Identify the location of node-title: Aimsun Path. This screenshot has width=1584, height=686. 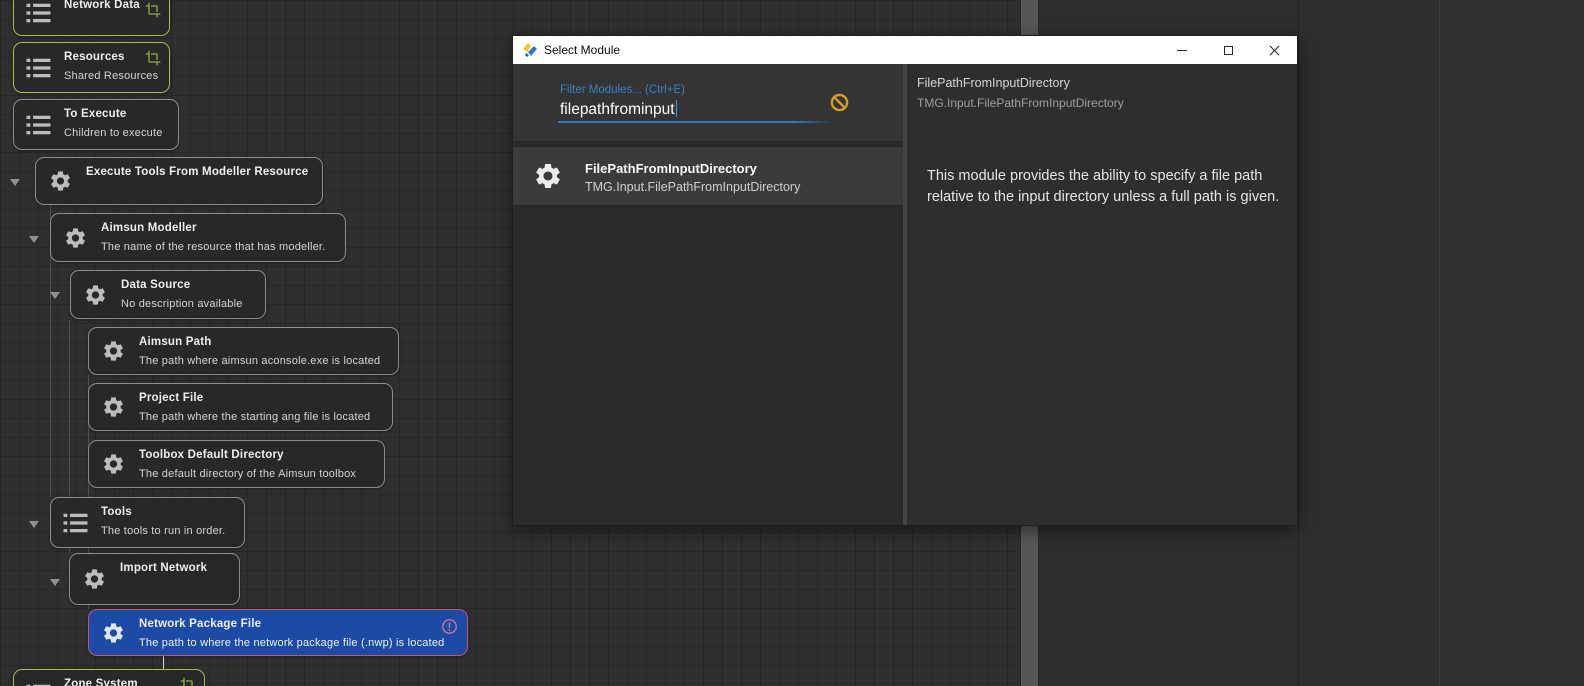
(175, 342).